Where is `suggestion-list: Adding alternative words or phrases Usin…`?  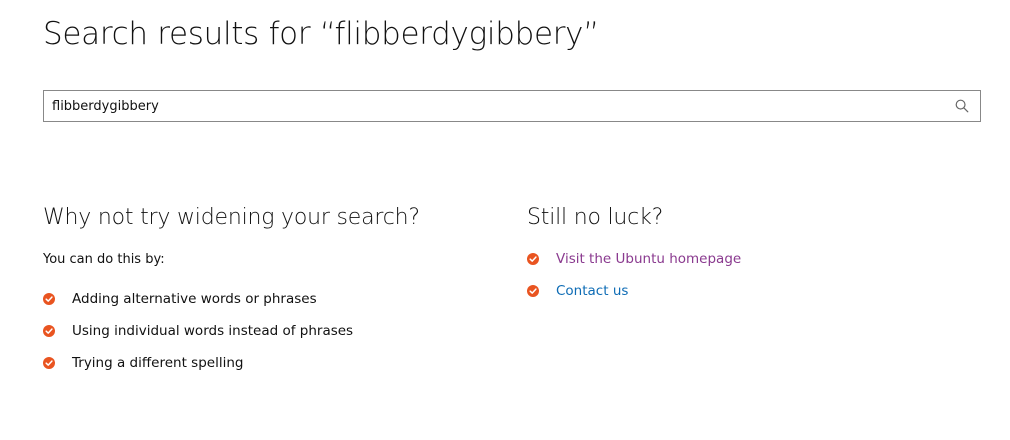 suggestion-list: Adding alternative words or phrases Usin… is located at coordinates (263, 339).